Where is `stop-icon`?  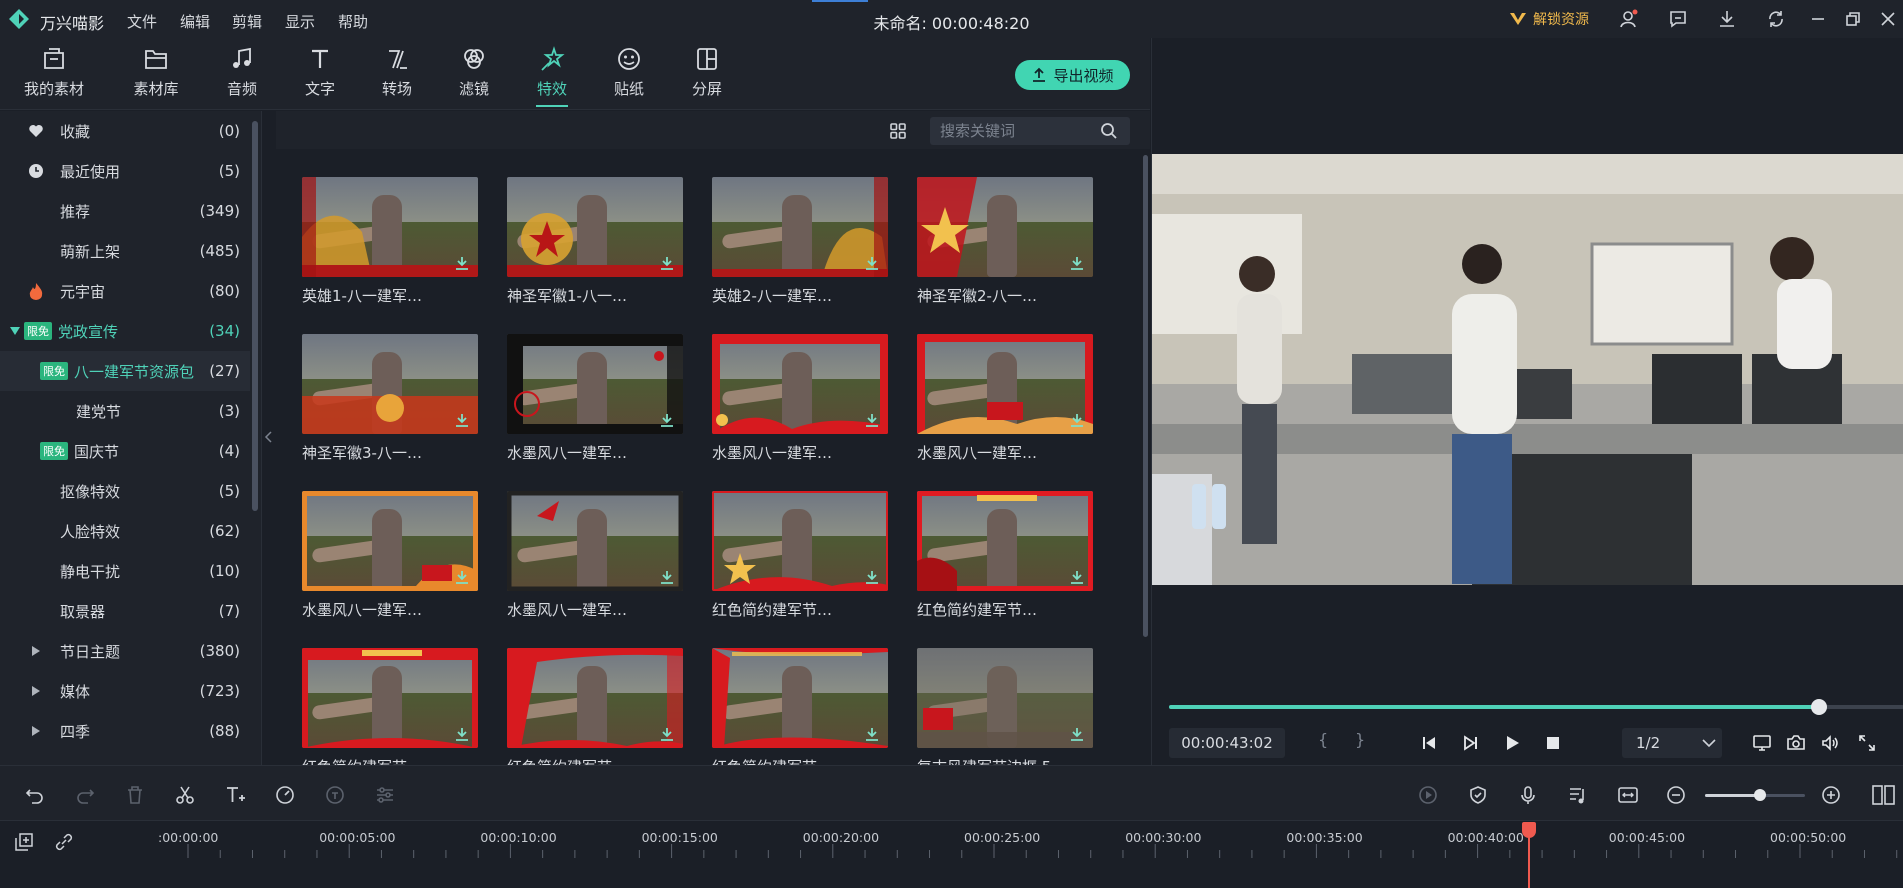 stop-icon is located at coordinates (1553, 743).